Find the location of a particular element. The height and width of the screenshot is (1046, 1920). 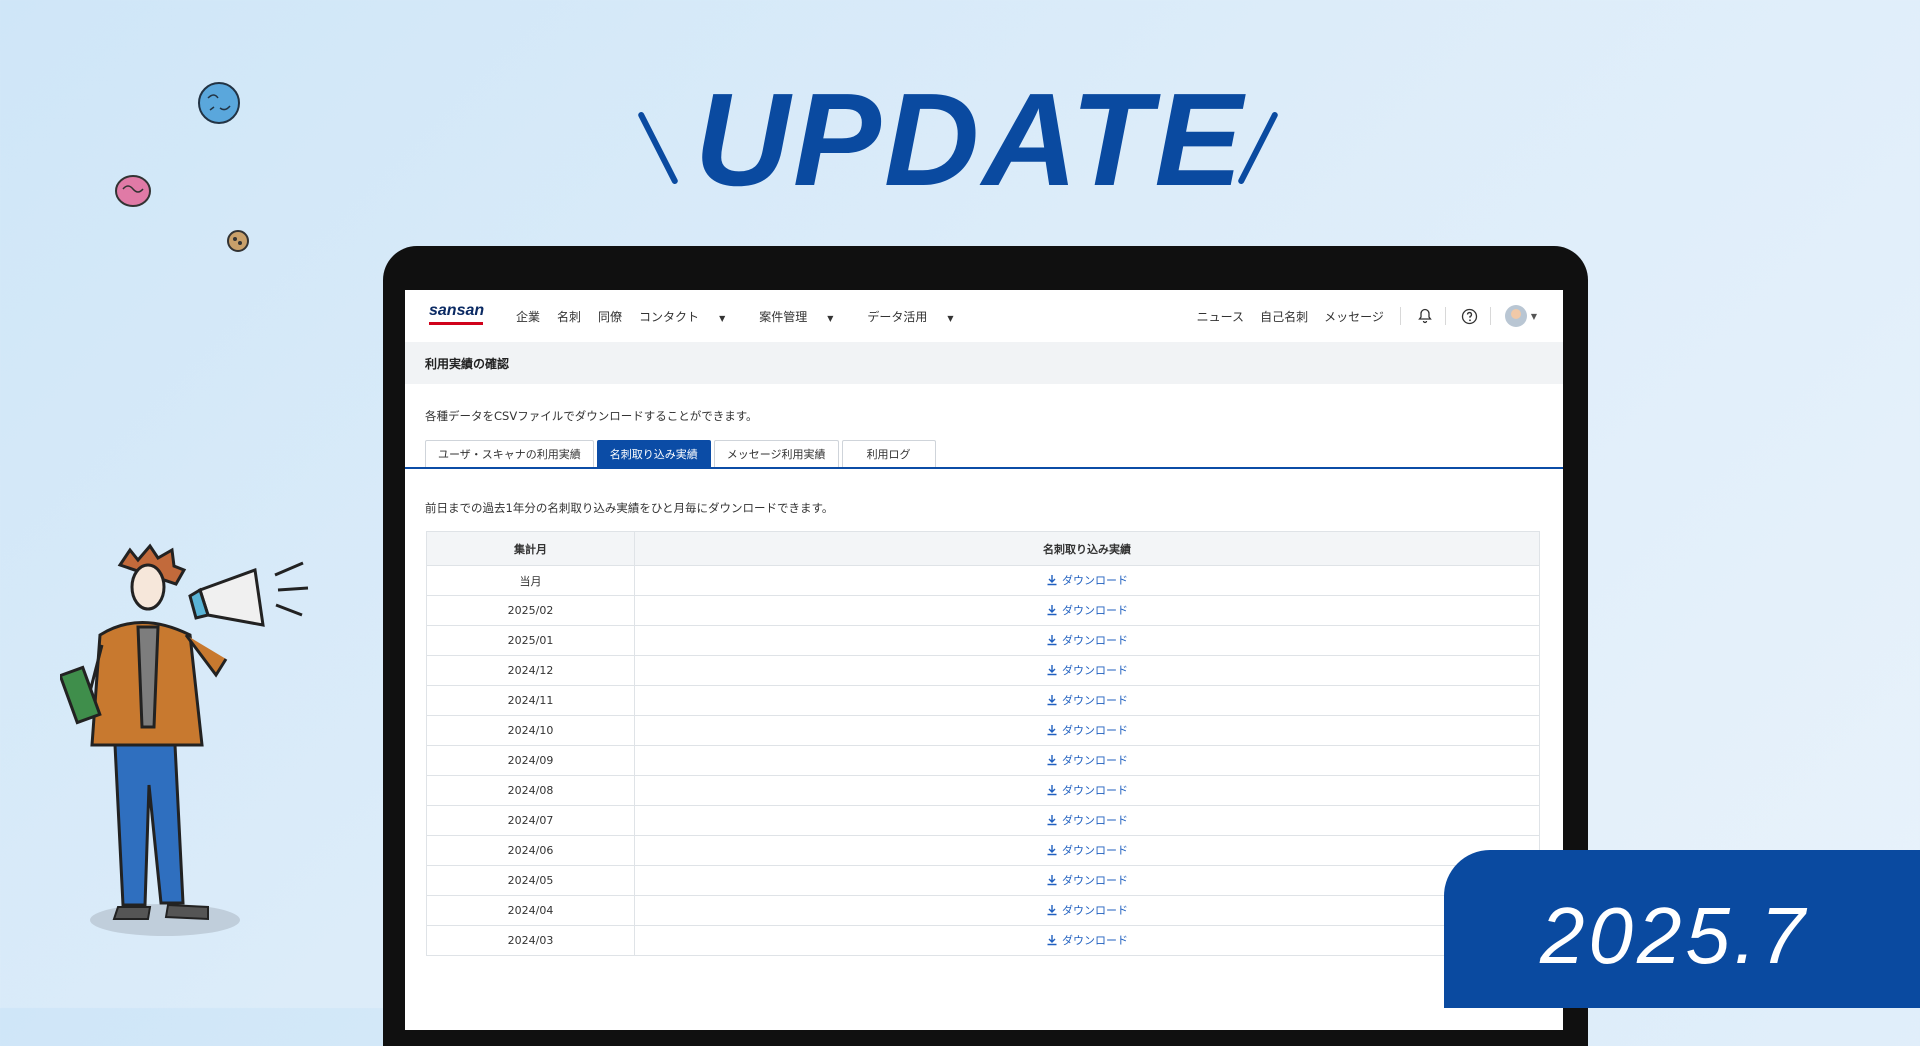

decoration-brown-circle-icon is located at coordinates (238, 241).